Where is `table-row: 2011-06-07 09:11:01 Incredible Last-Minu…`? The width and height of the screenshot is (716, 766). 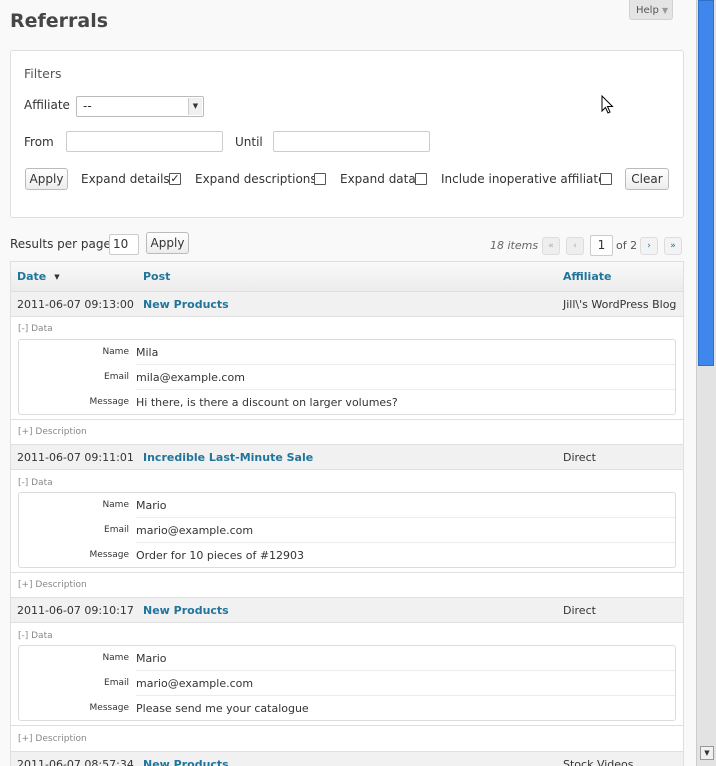
table-row: 2011-06-07 09:11:01 Incredible Last-Minu… is located at coordinates (347, 457).